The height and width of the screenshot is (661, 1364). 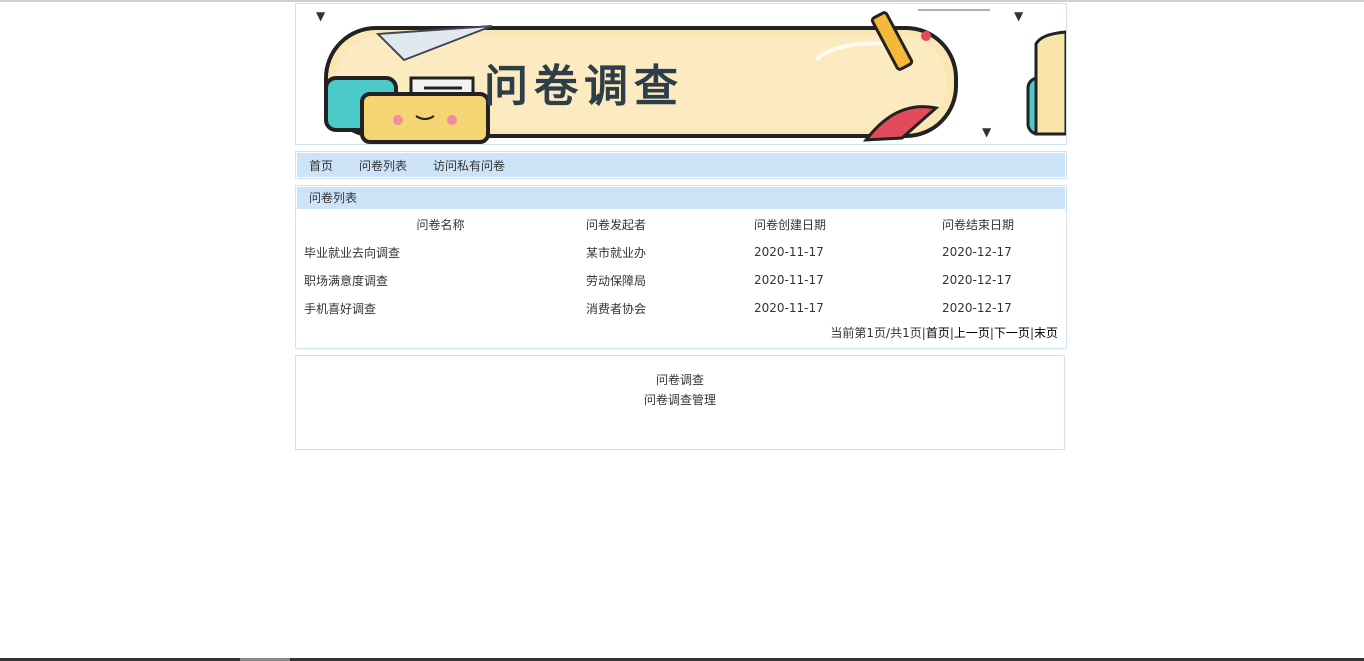 What do you see at coordinates (383, 165) in the screenshot?
I see `nav-survey-list-link: 问卷列表` at bounding box center [383, 165].